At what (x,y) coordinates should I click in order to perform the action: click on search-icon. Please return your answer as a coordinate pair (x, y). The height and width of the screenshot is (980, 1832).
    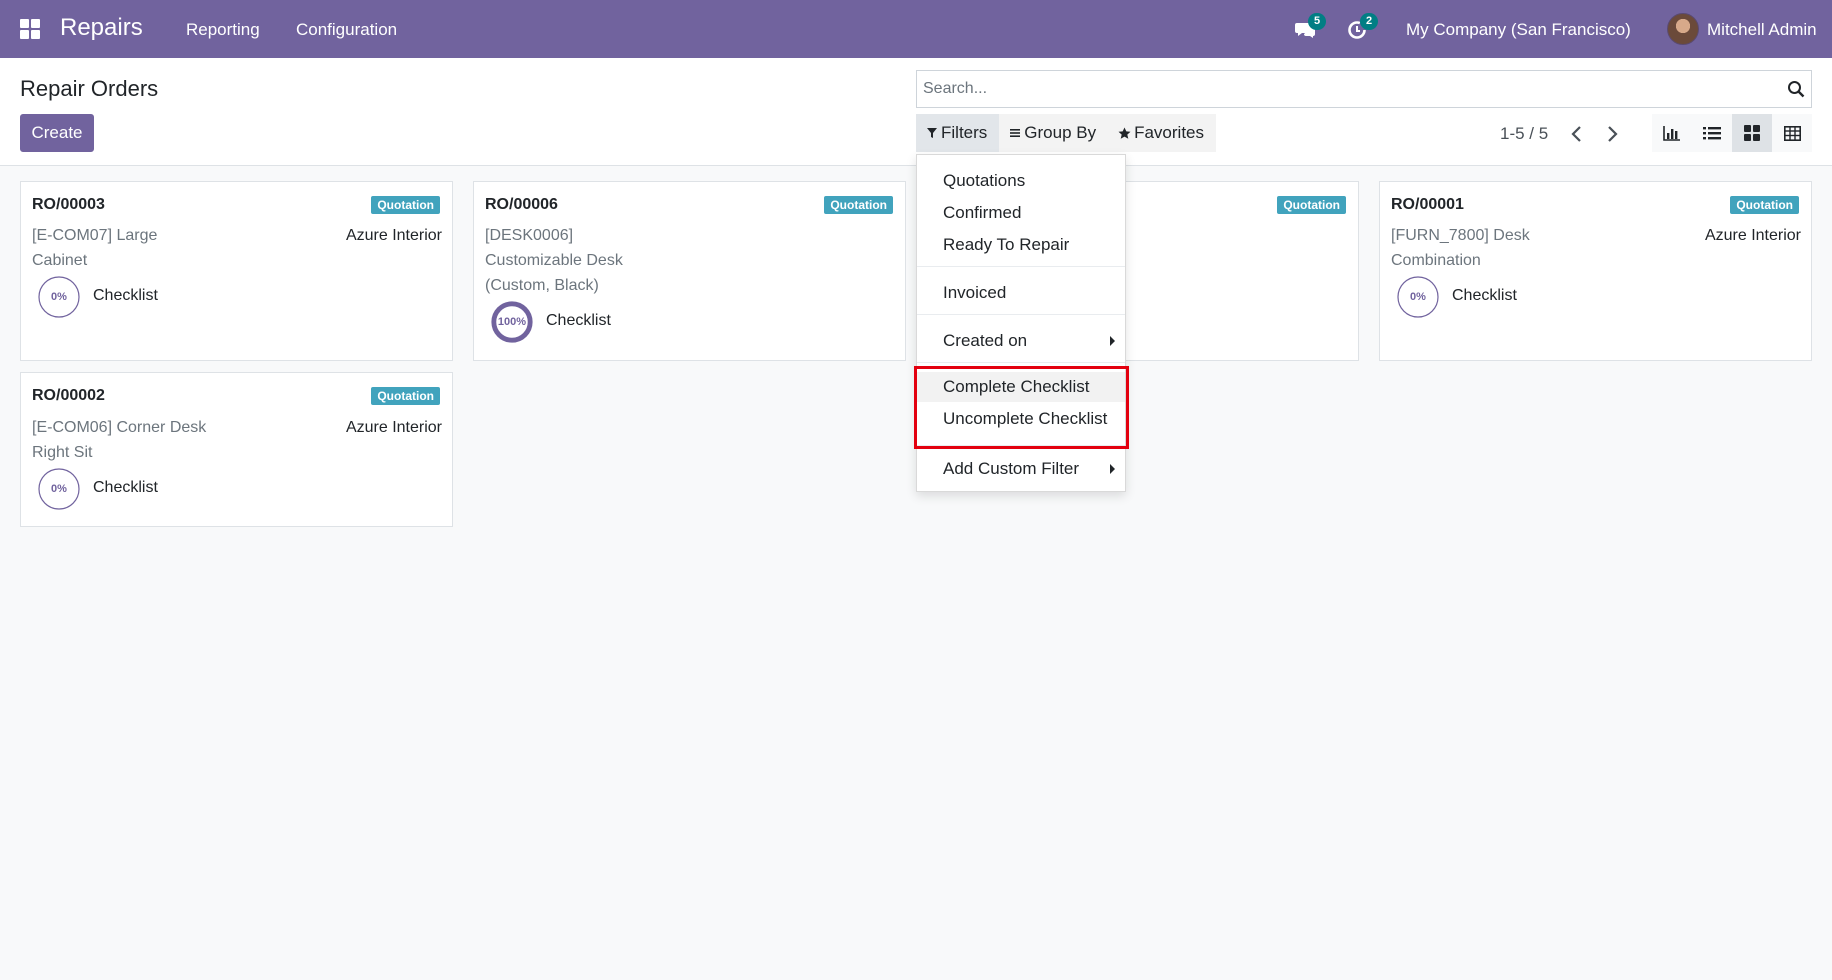
    Looking at the image, I should click on (1796, 89).